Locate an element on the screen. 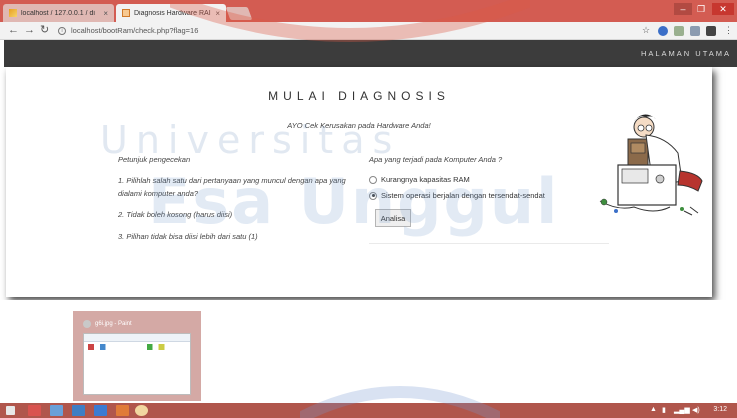 This screenshot has height=418, width=737. option-ram-capacity: Kurangnya kapasitas RAM is located at coordinates (419, 179).